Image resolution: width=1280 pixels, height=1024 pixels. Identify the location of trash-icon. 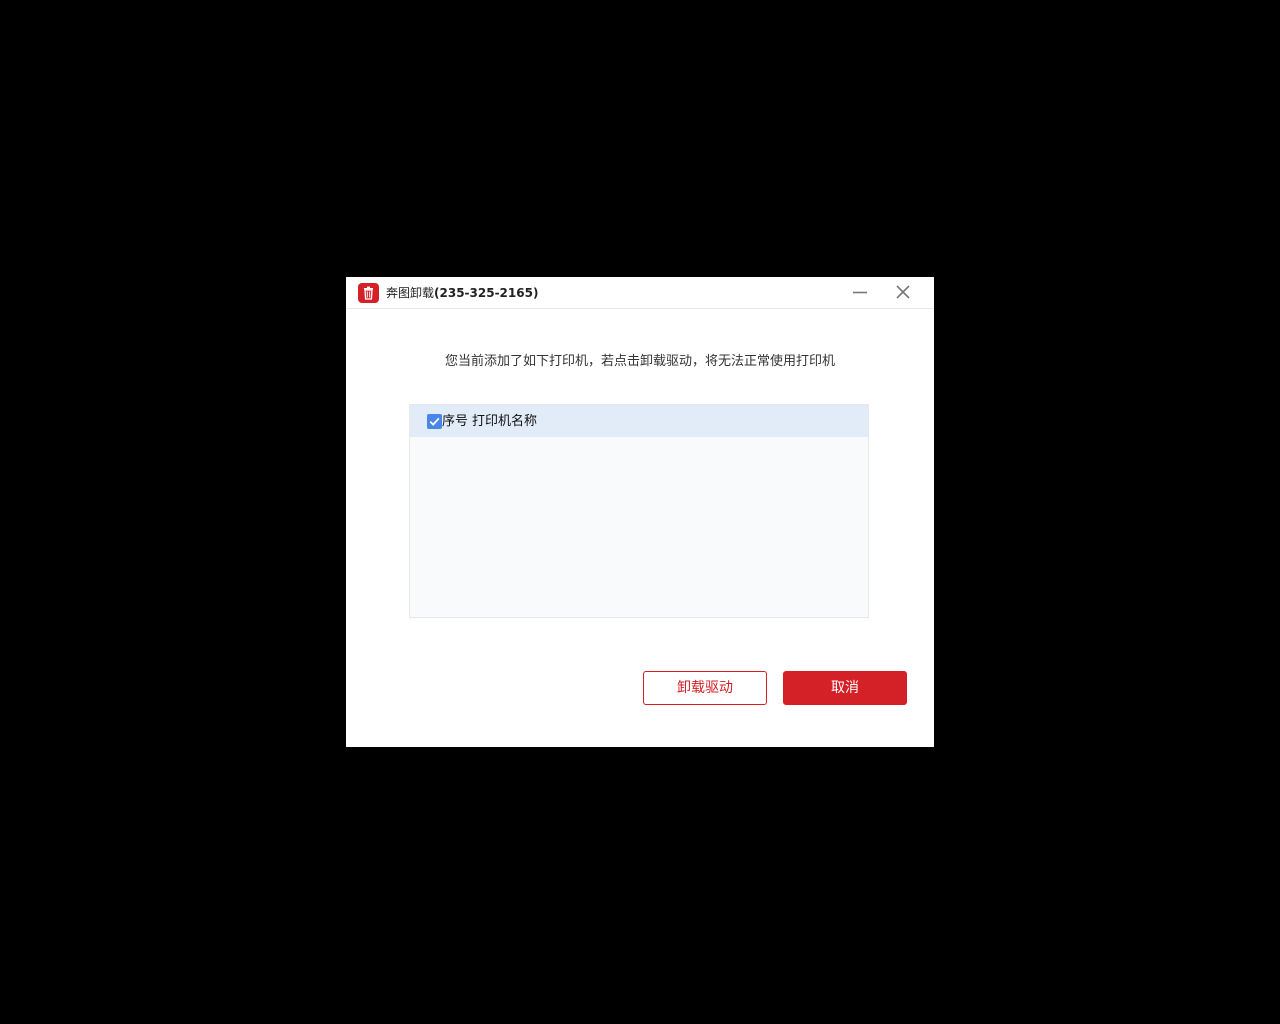
(368, 293).